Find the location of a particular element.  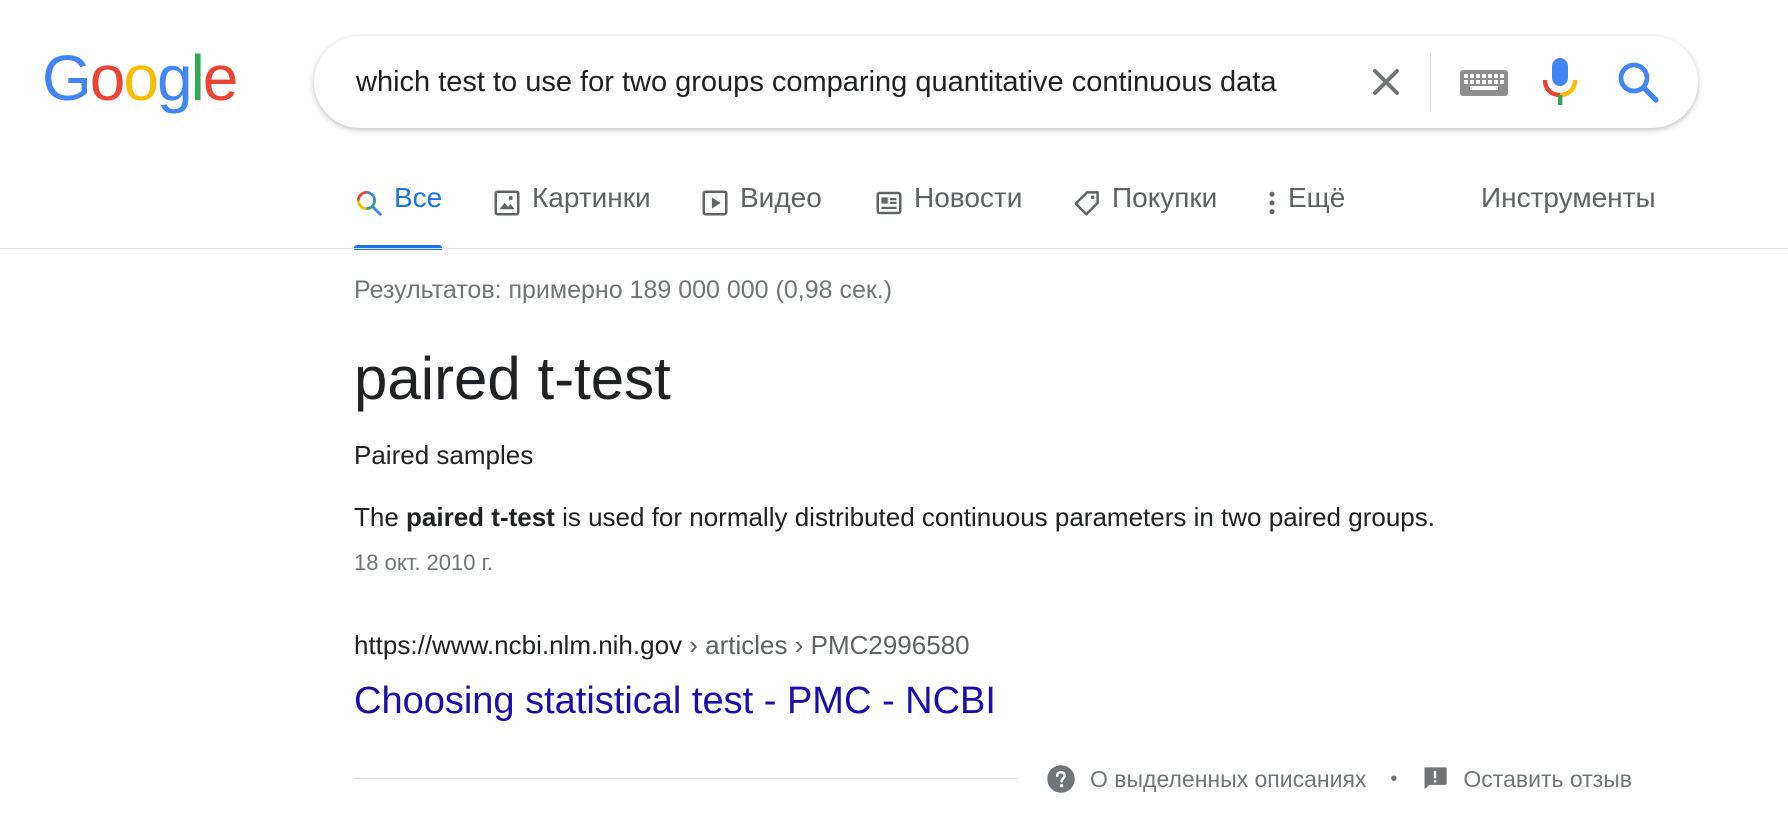

about-featured-snippets-link: О выделенных описаниях is located at coordinates (1206, 779).